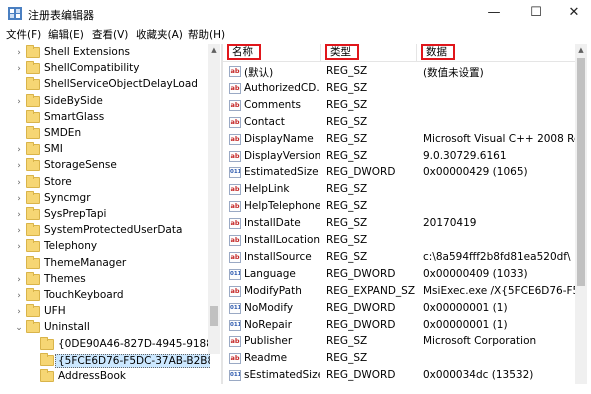 The width and height of the screenshot is (591, 394). Describe the element at coordinates (105, 101) in the screenshot. I see `tree-item: › SideBySide` at that location.